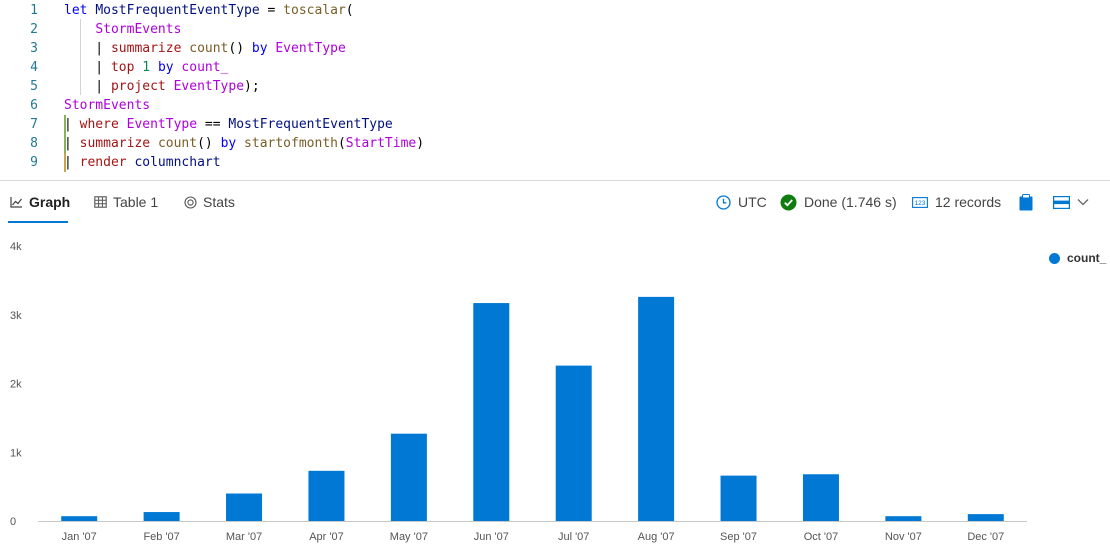 Image resolution: width=1110 pixels, height=551 pixels. What do you see at coordinates (100, 202) in the screenshot?
I see `table-icon` at bounding box center [100, 202].